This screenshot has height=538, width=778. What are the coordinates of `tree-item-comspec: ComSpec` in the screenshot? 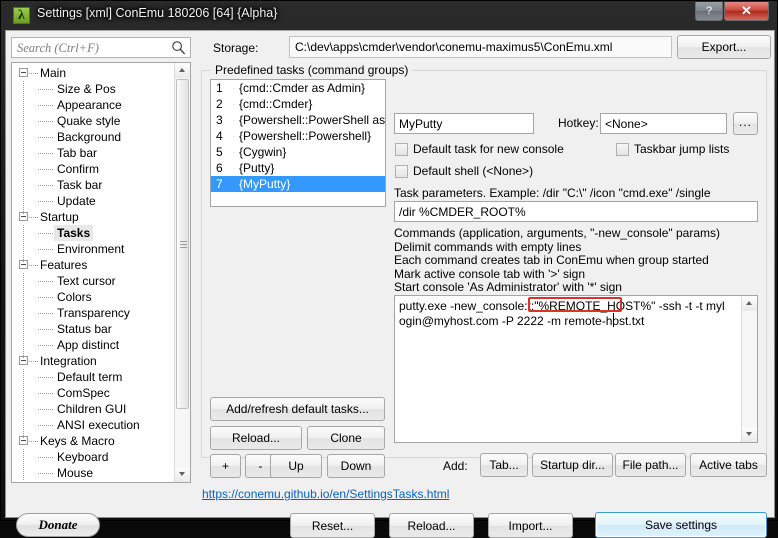 It's located at (93, 393).